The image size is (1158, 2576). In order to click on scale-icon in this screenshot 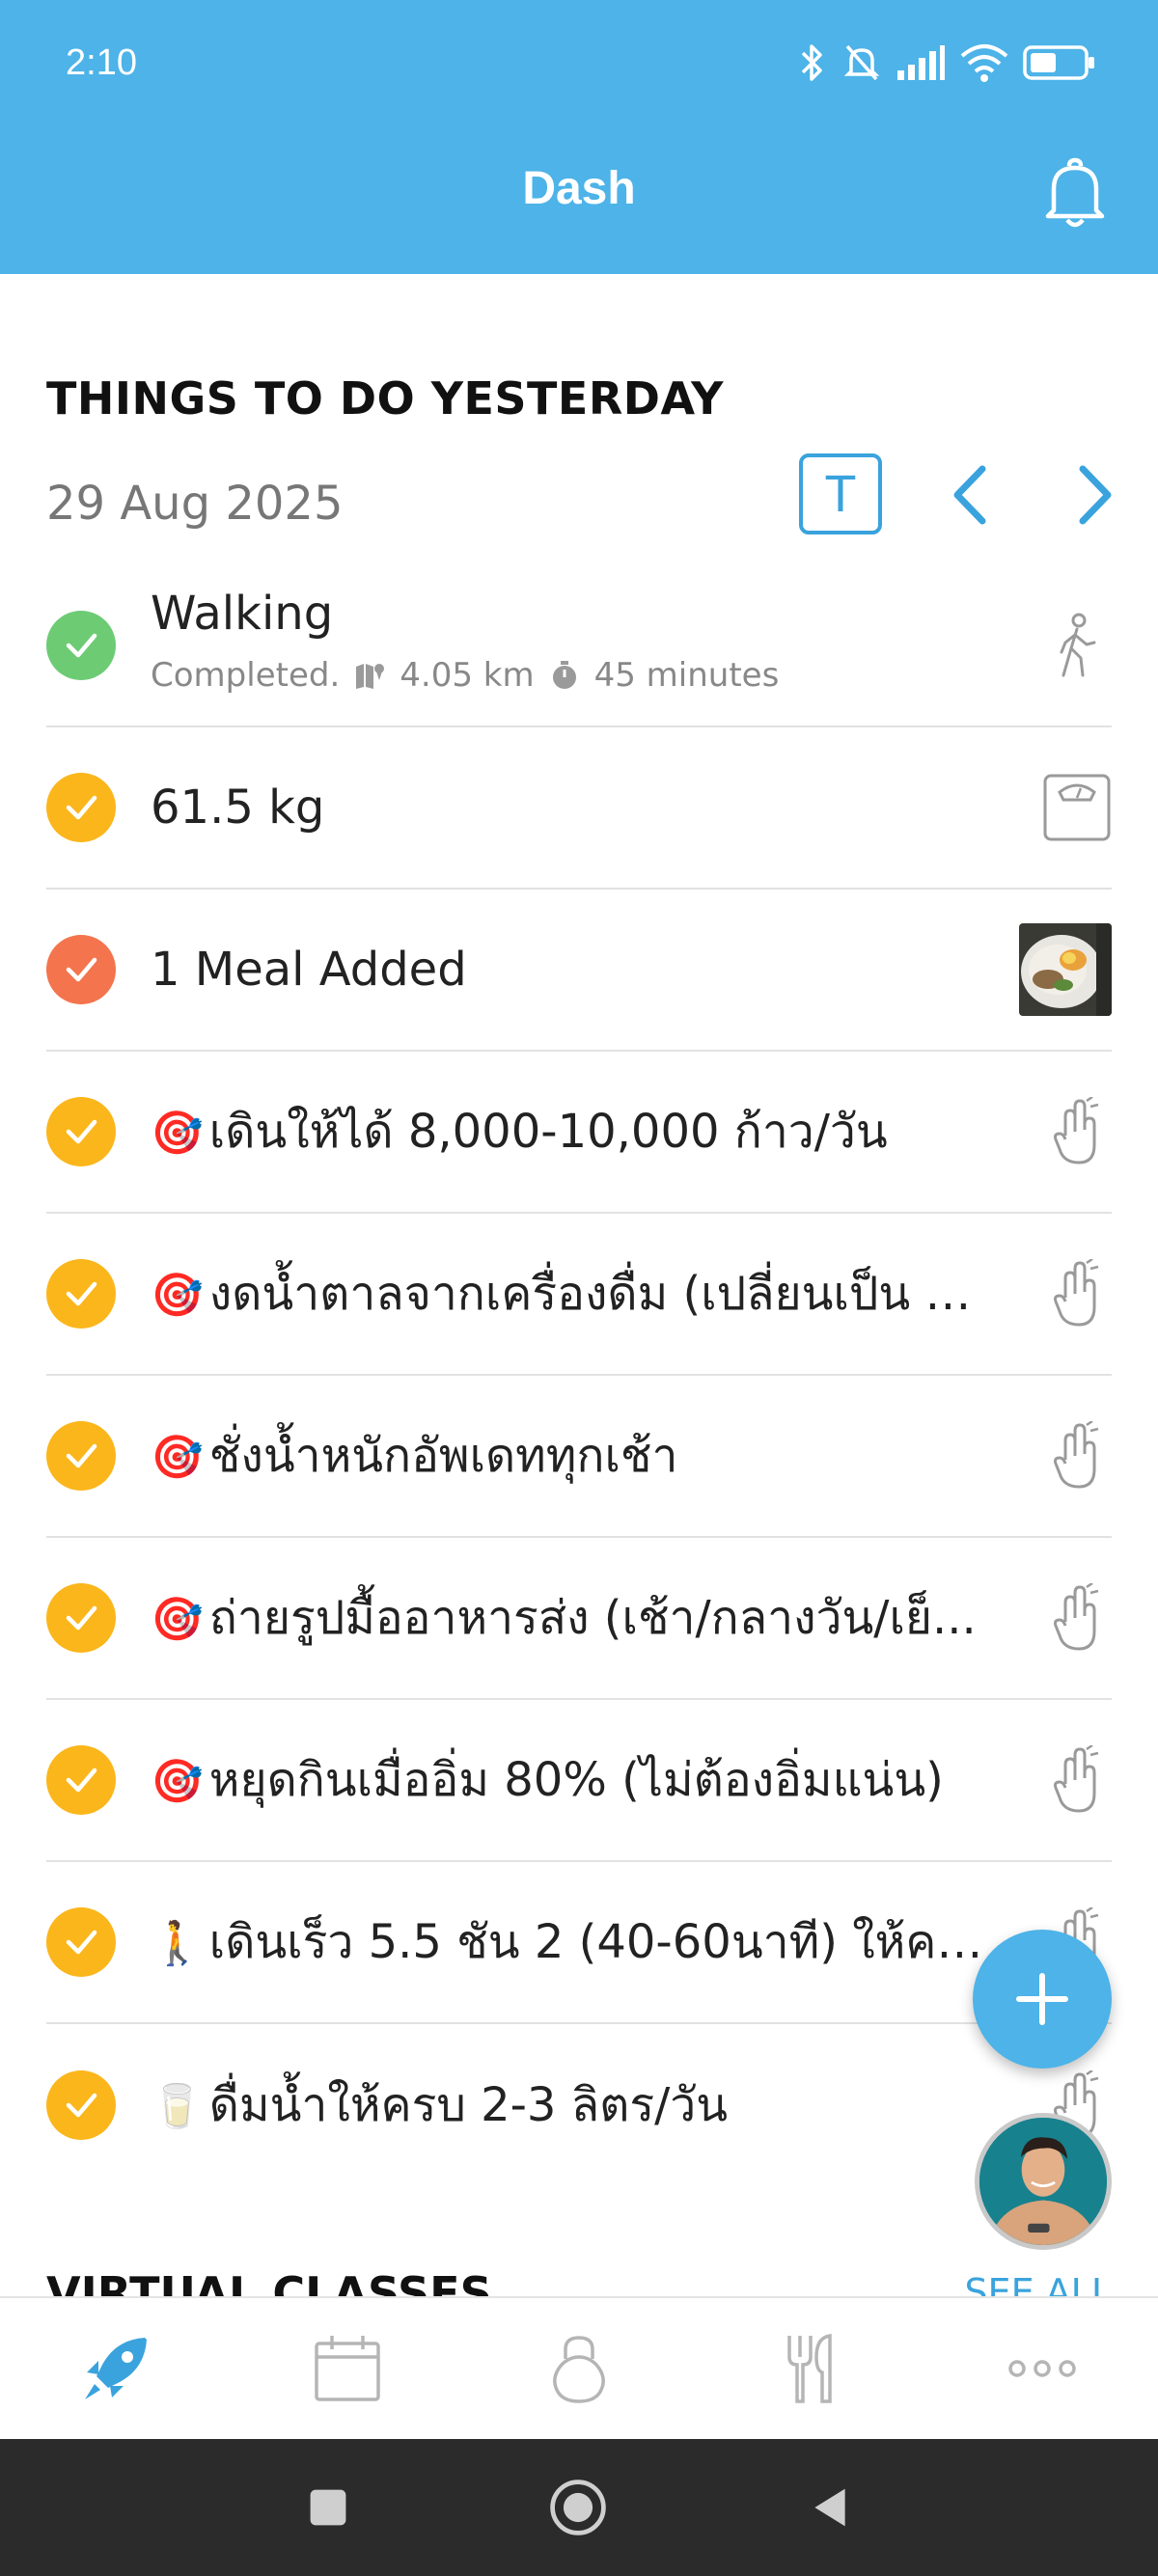, I will do `click(1077, 808)`.